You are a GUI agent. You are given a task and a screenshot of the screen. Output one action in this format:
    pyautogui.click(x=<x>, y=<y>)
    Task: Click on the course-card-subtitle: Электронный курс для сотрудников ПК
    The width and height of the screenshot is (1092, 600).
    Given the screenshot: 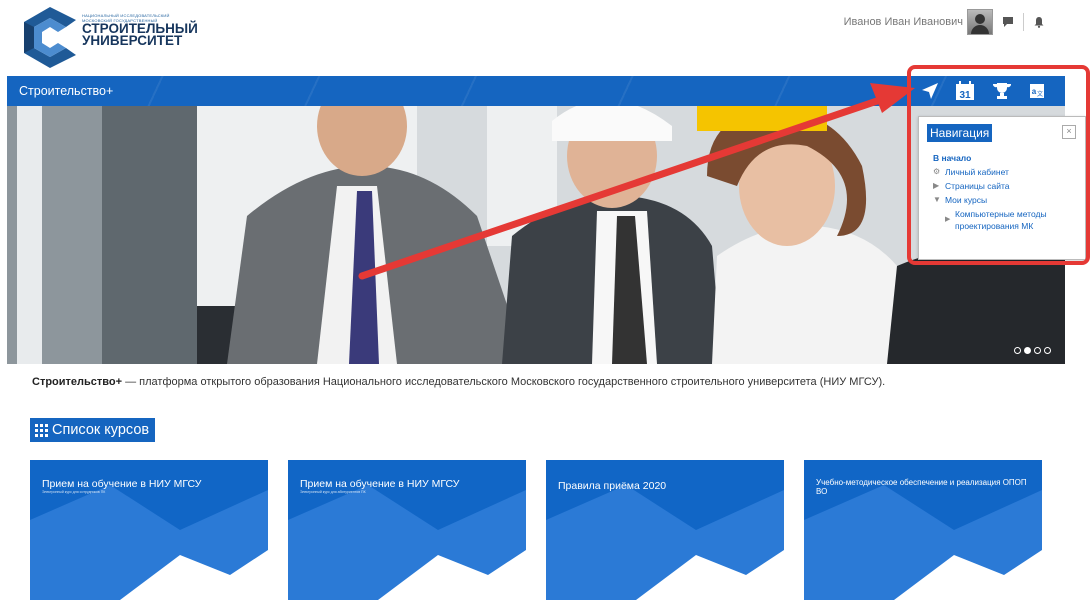 What is the action you would take?
    pyautogui.click(x=74, y=492)
    